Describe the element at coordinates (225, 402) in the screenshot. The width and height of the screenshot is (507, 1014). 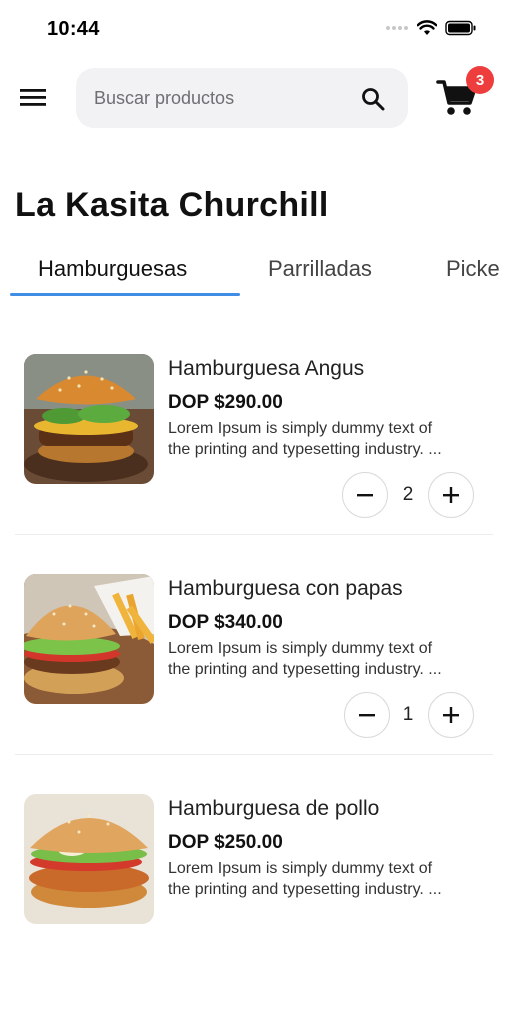
I see `product-price: DOP $290.00` at that location.